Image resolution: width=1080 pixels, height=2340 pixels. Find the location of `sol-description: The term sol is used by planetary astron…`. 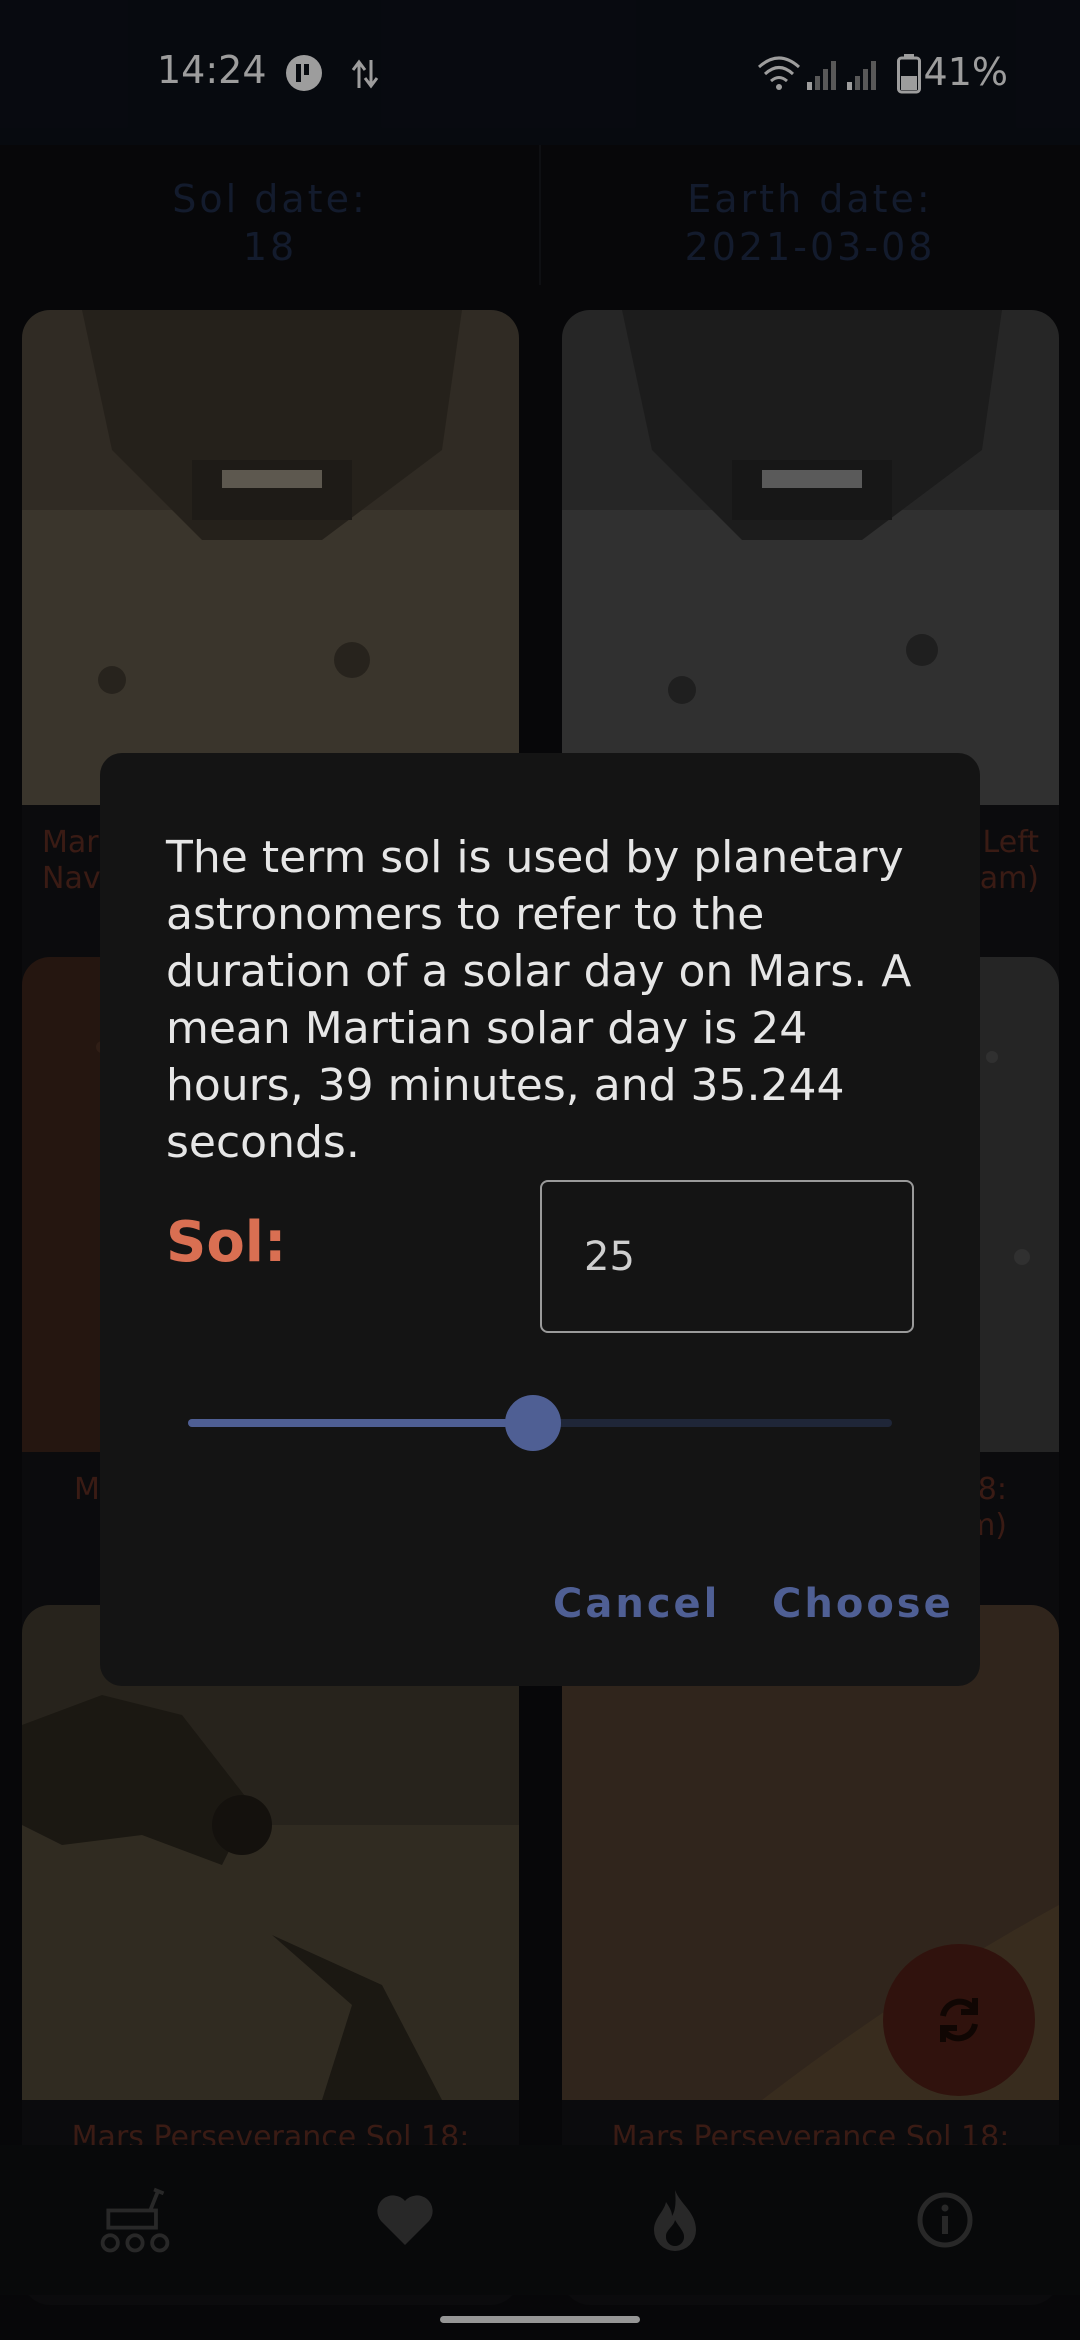

sol-description: The term sol is used by planetary astron… is located at coordinates (539, 1000).